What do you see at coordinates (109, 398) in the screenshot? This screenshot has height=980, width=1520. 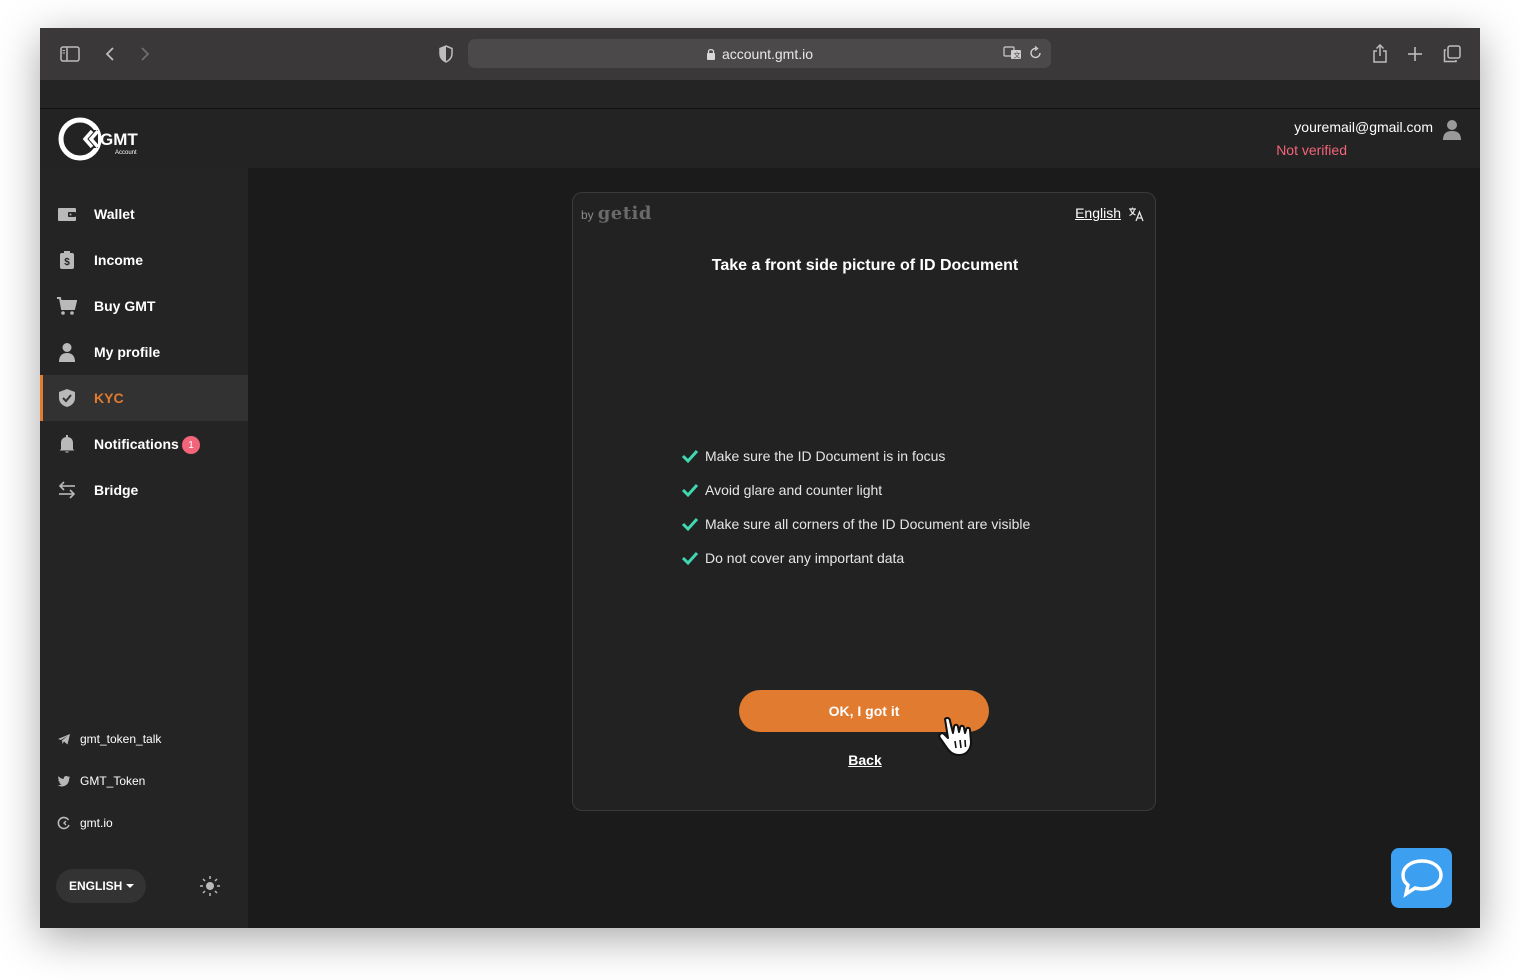 I see `sidebar-item-label: KYC` at bounding box center [109, 398].